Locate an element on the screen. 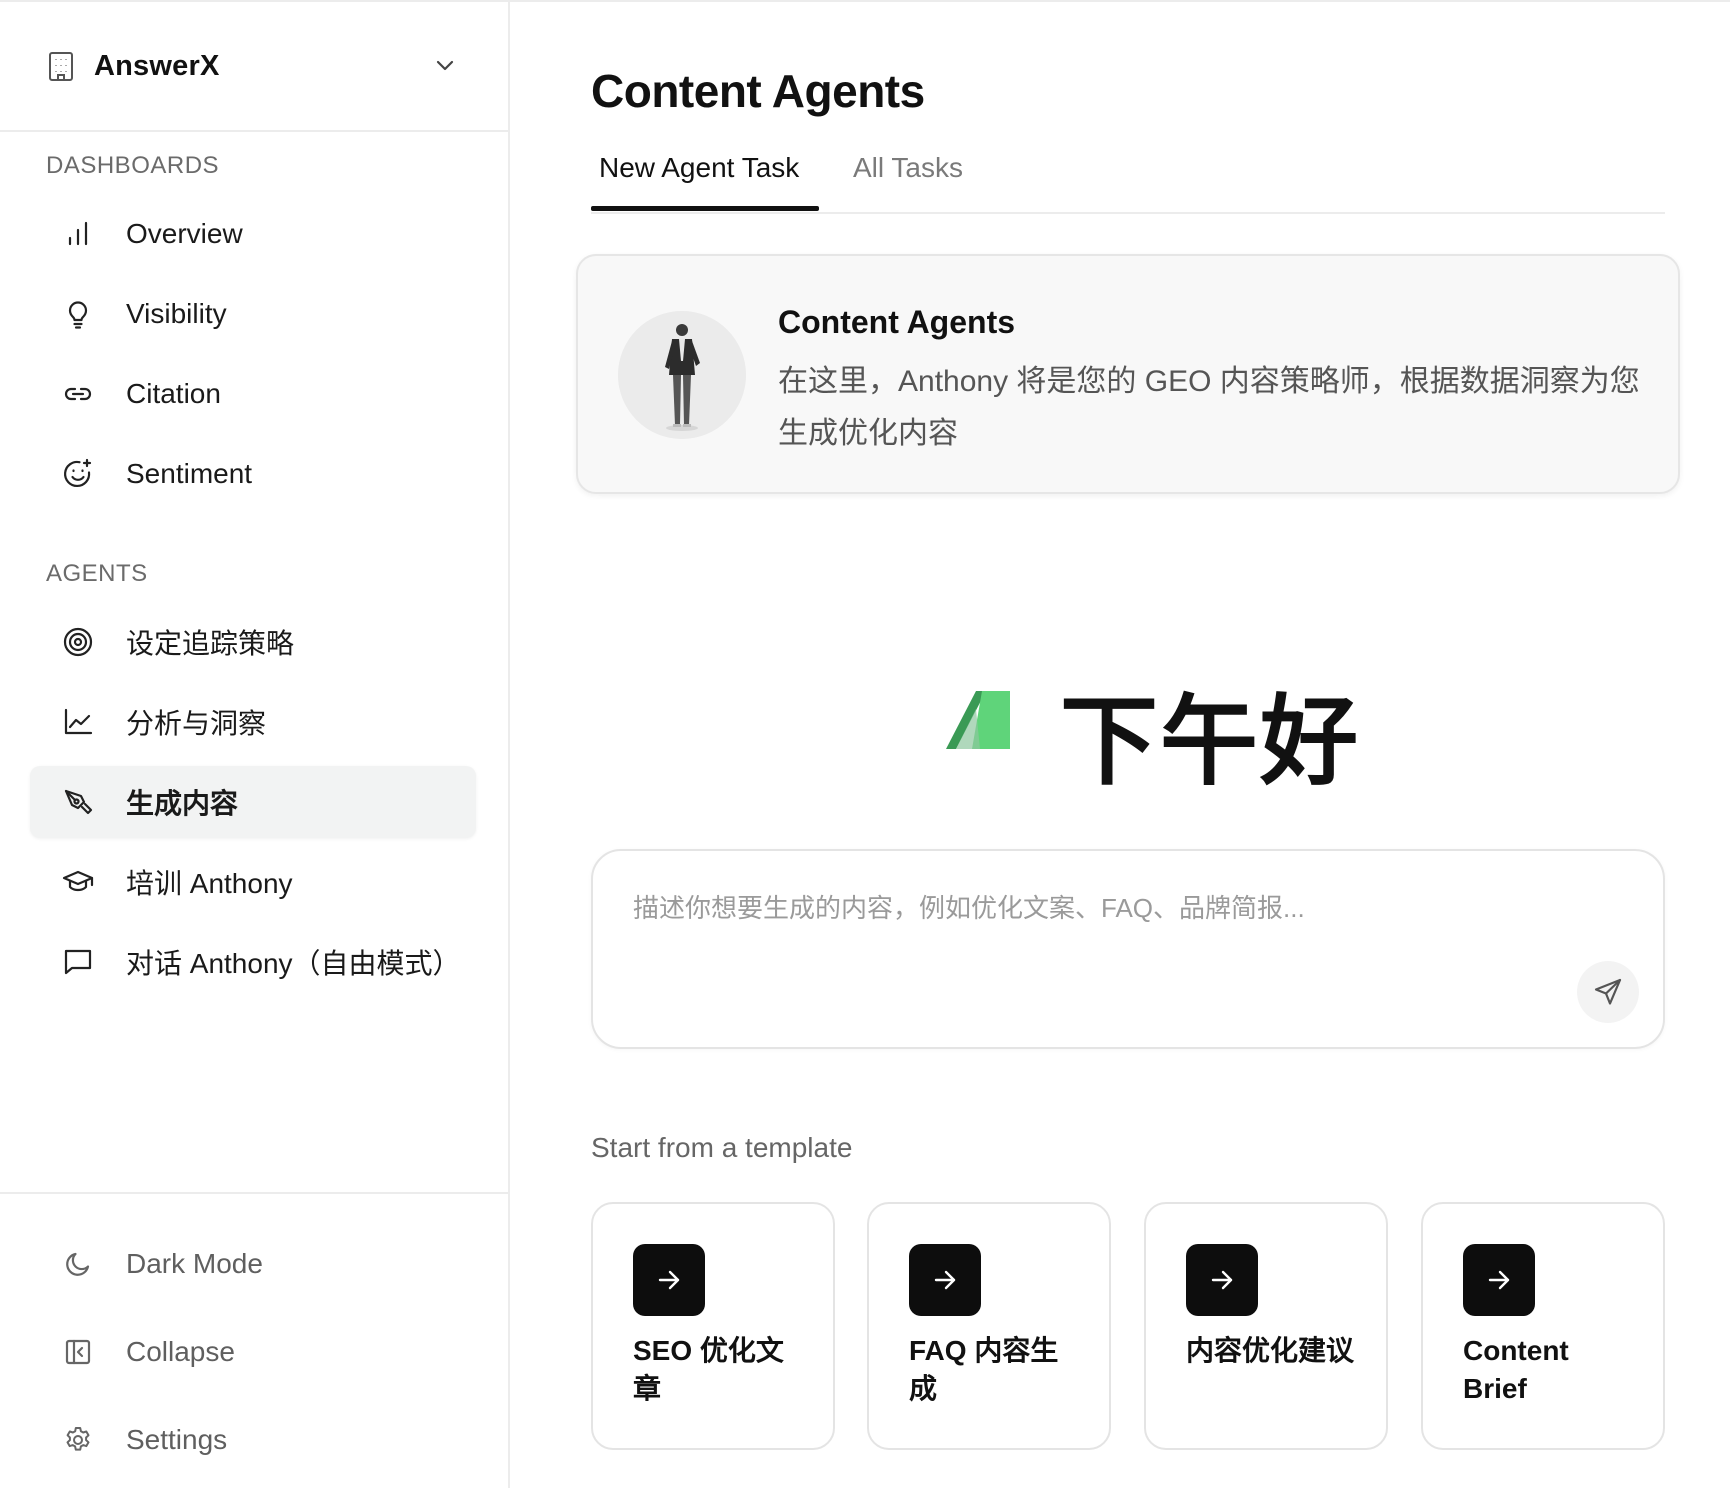 The width and height of the screenshot is (1730, 1488). templates-heading: Start from a template is located at coordinates (722, 1147).